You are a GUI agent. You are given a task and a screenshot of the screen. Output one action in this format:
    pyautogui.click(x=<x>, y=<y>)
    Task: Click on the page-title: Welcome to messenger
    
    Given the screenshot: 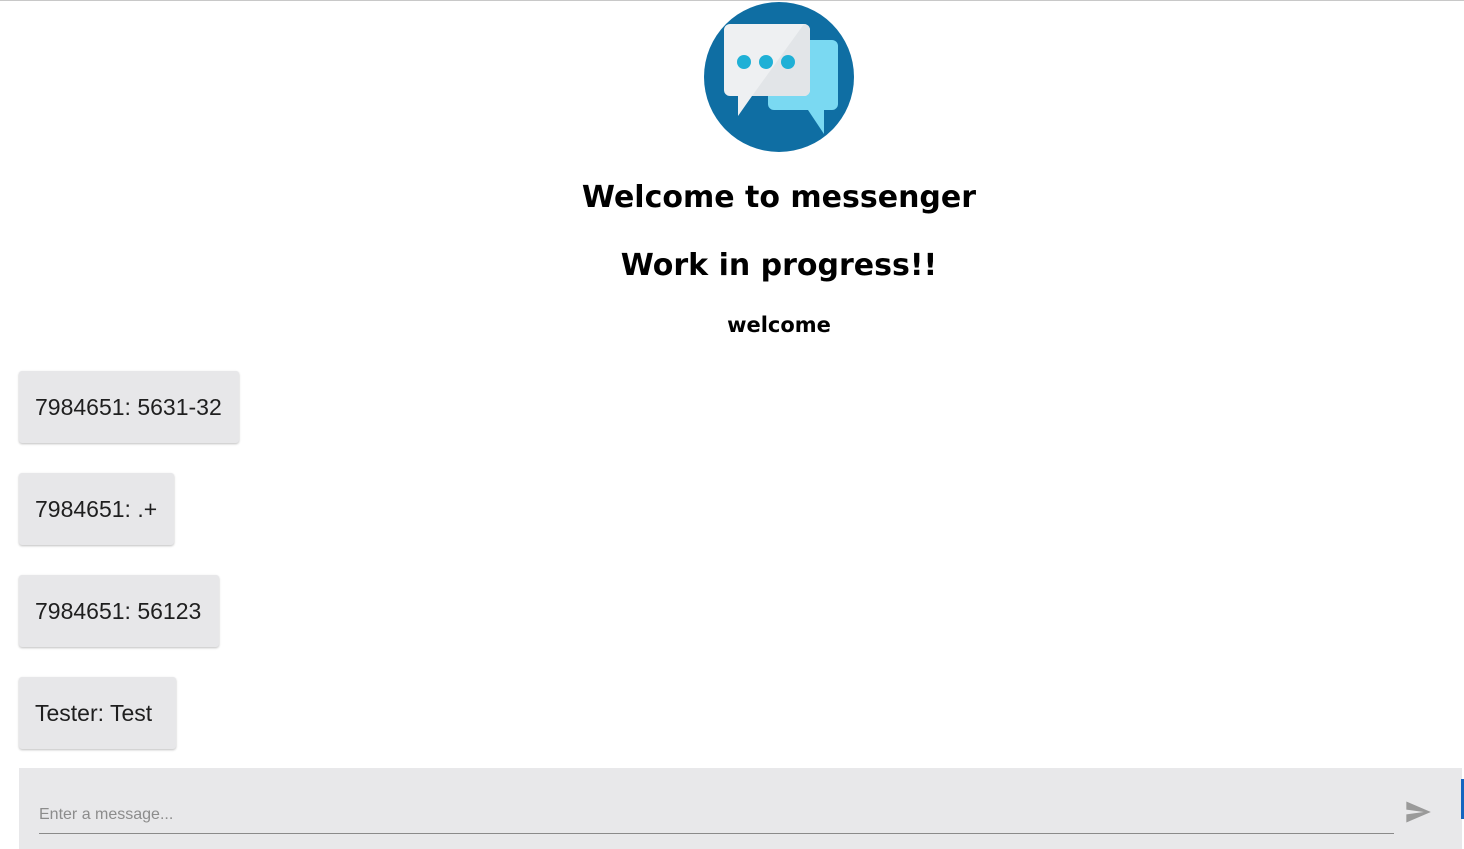 What is the action you would take?
    pyautogui.click(x=779, y=197)
    